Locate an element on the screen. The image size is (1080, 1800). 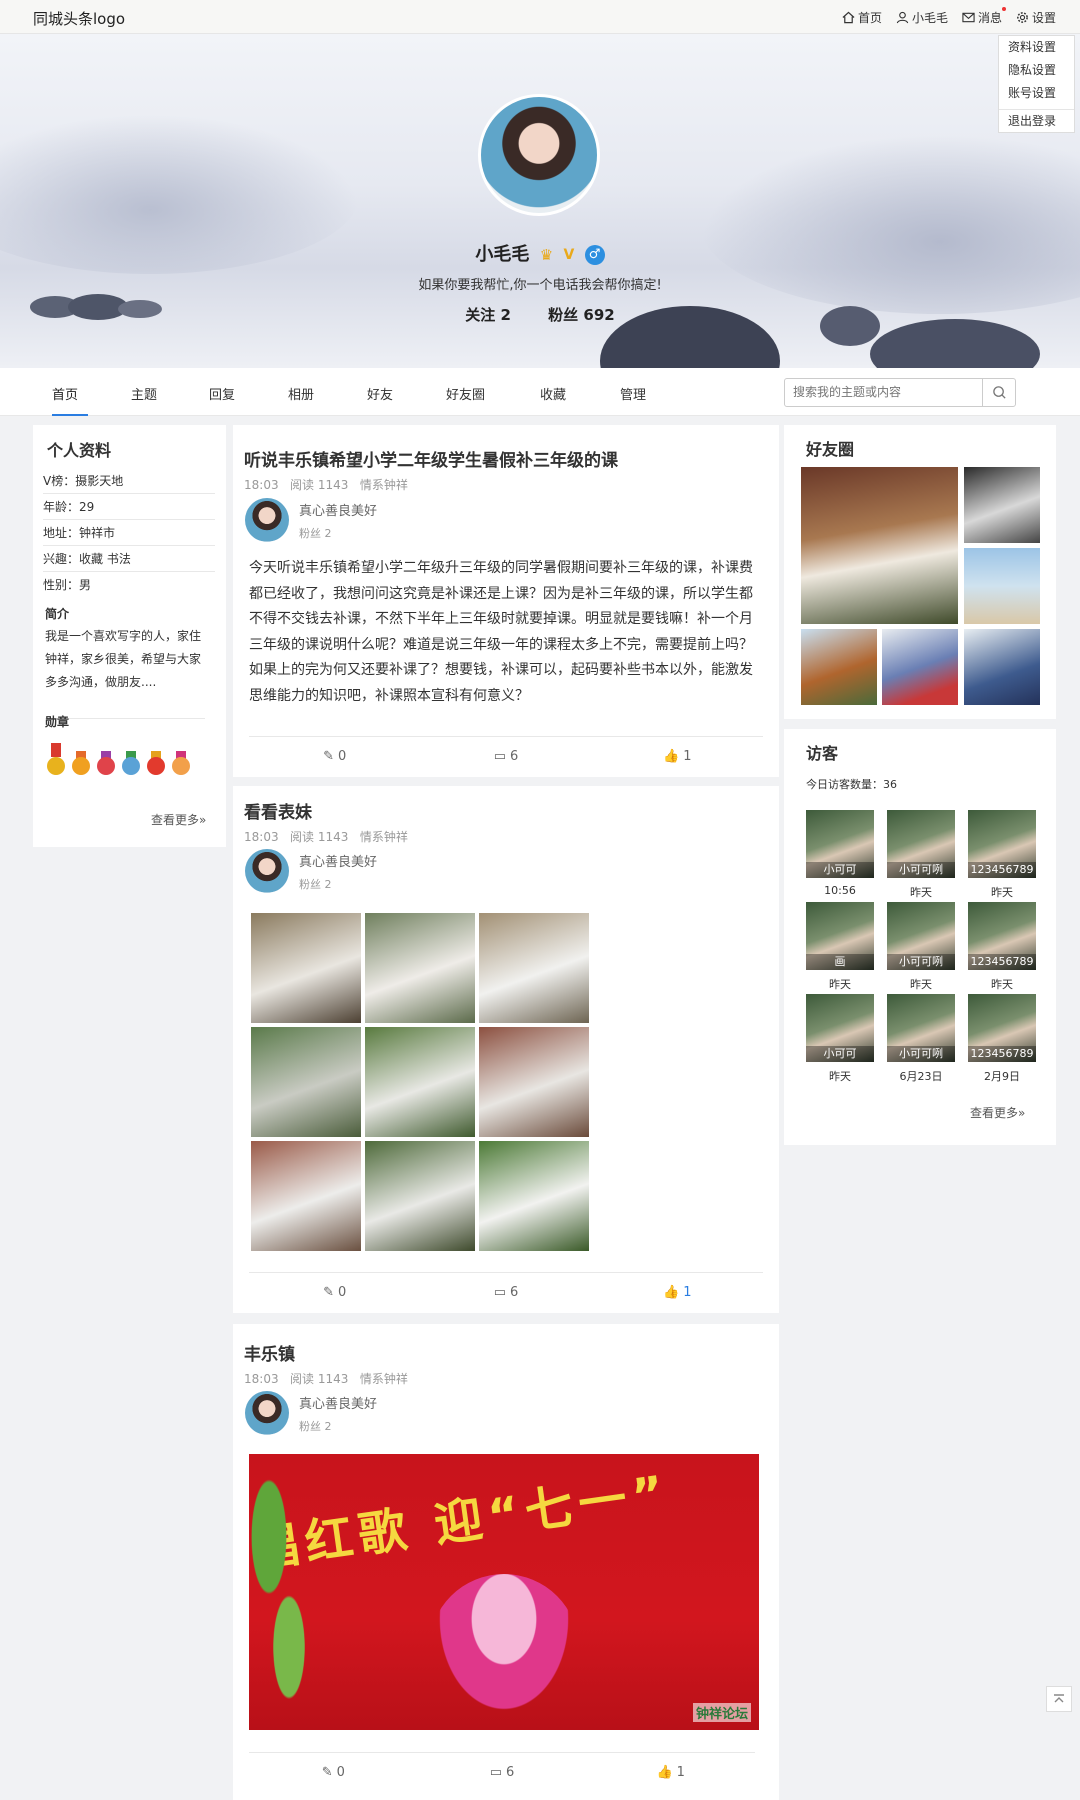
back-to-top-button is located at coordinates (1059, 1699).